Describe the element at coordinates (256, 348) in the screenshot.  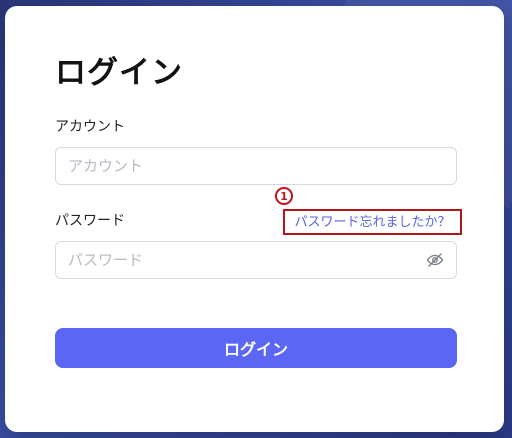
I see `login-button: ログイン` at that location.